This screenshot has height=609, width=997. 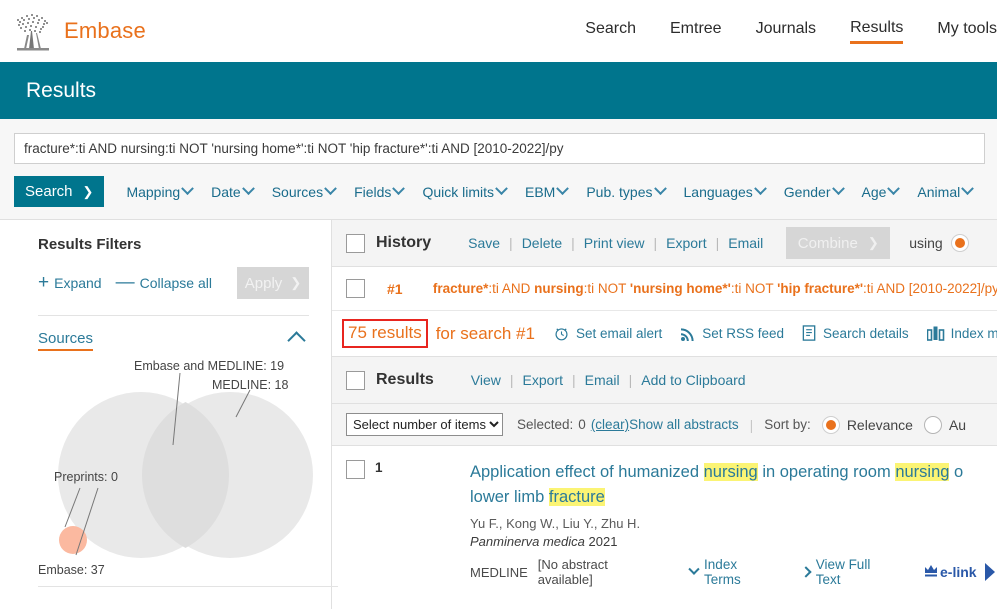 What do you see at coordinates (105, 30) in the screenshot?
I see `brand-name: Embase` at bounding box center [105, 30].